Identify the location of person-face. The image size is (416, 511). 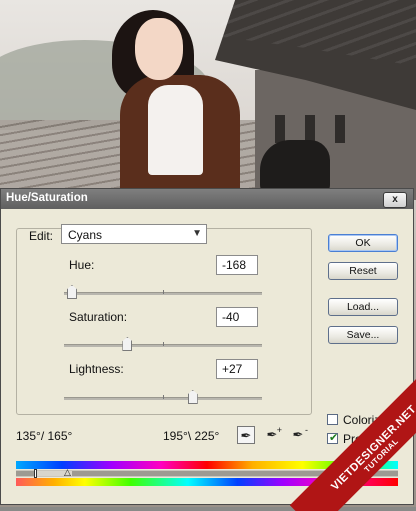
(159, 49).